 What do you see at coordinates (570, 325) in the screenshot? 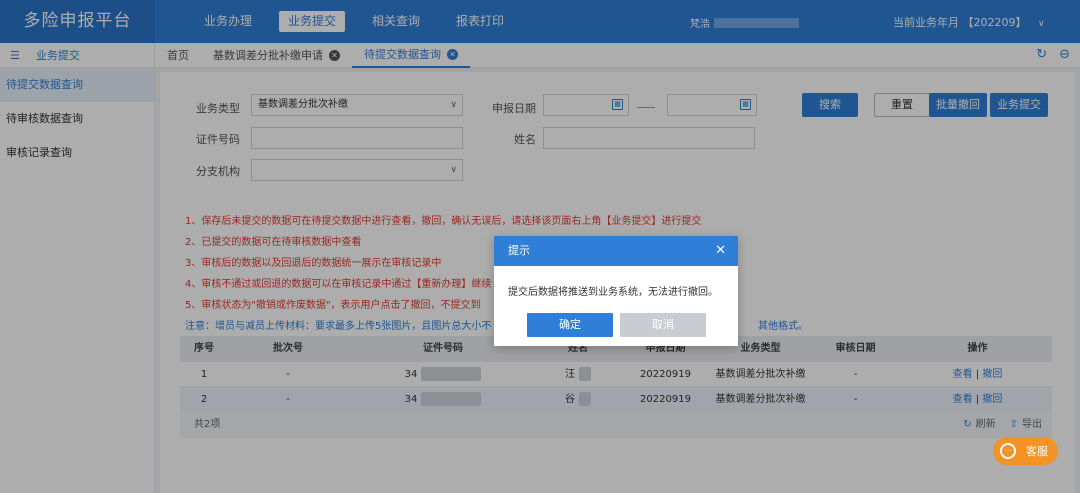
I see `confirm-button: 确定` at bounding box center [570, 325].